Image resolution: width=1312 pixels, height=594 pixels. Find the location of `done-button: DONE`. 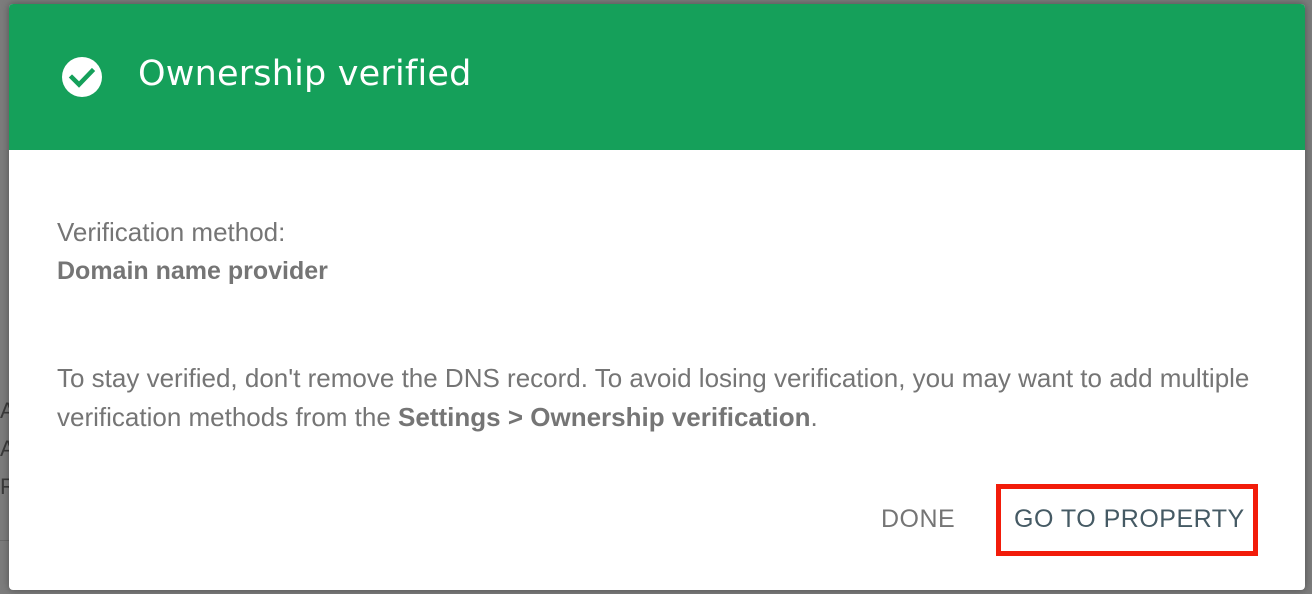

done-button: DONE is located at coordinates (918, 519).